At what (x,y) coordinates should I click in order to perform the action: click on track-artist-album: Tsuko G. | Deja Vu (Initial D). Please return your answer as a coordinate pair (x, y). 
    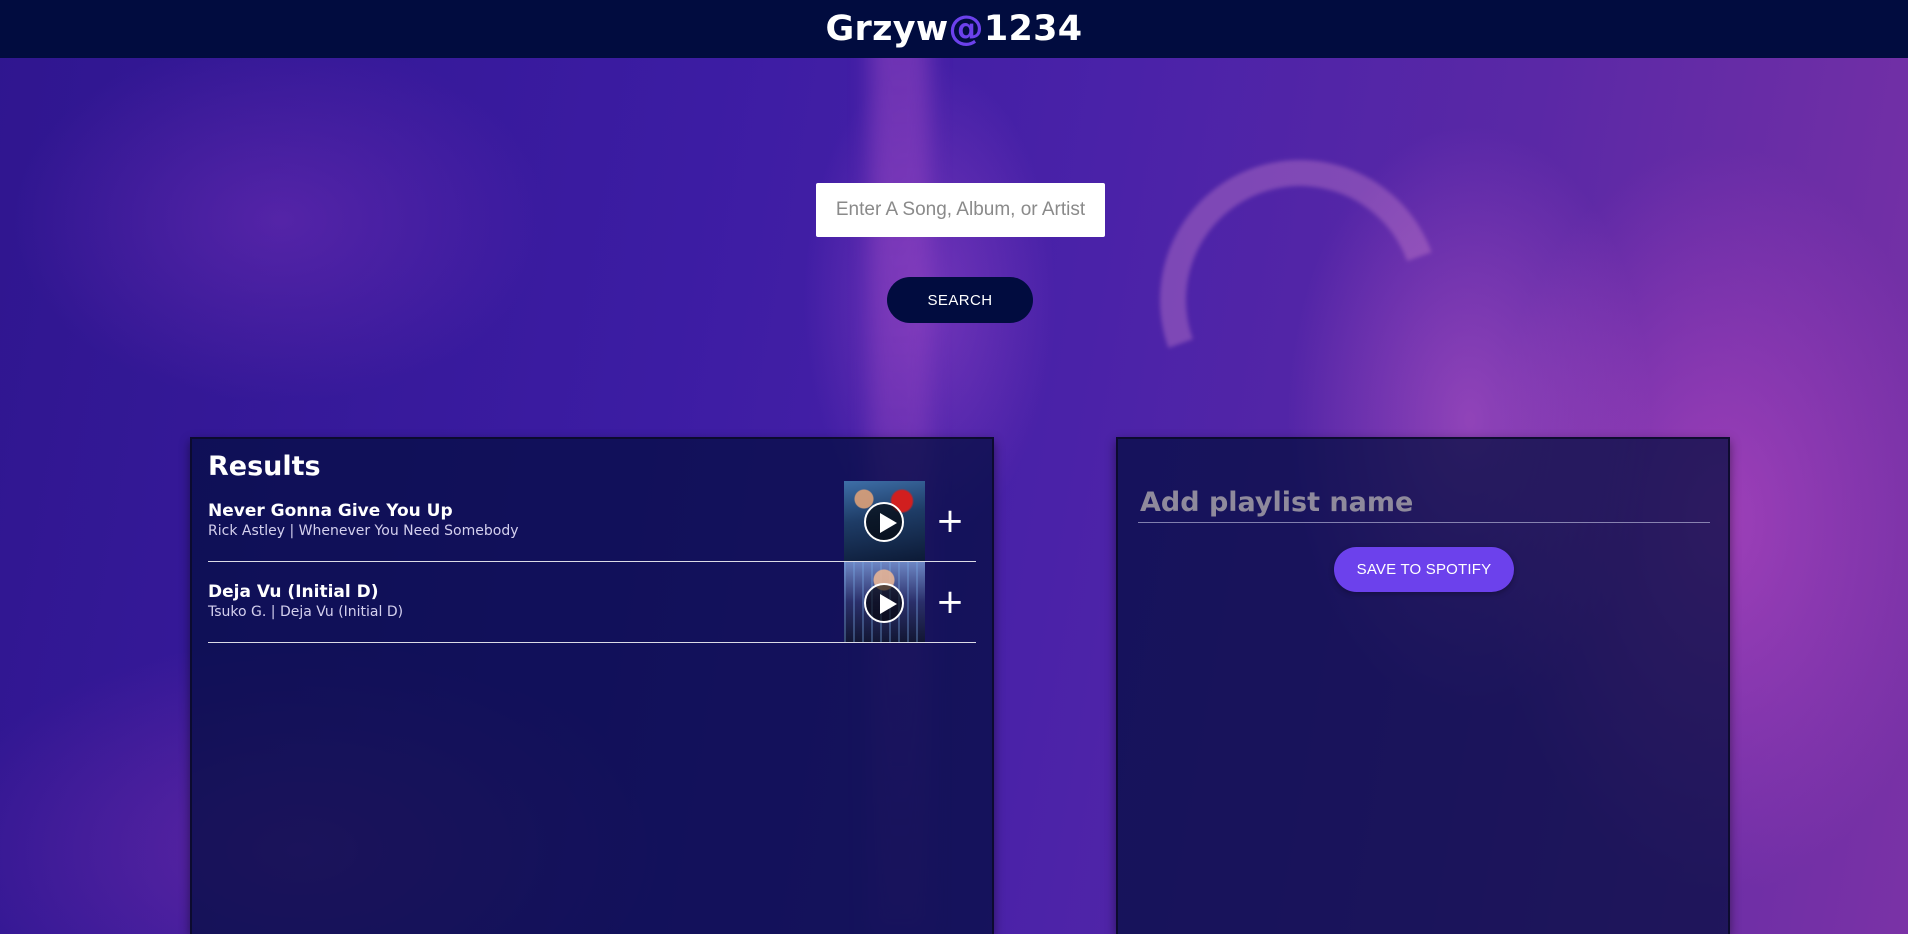
    Looking at the image, I should click on (306, 612).